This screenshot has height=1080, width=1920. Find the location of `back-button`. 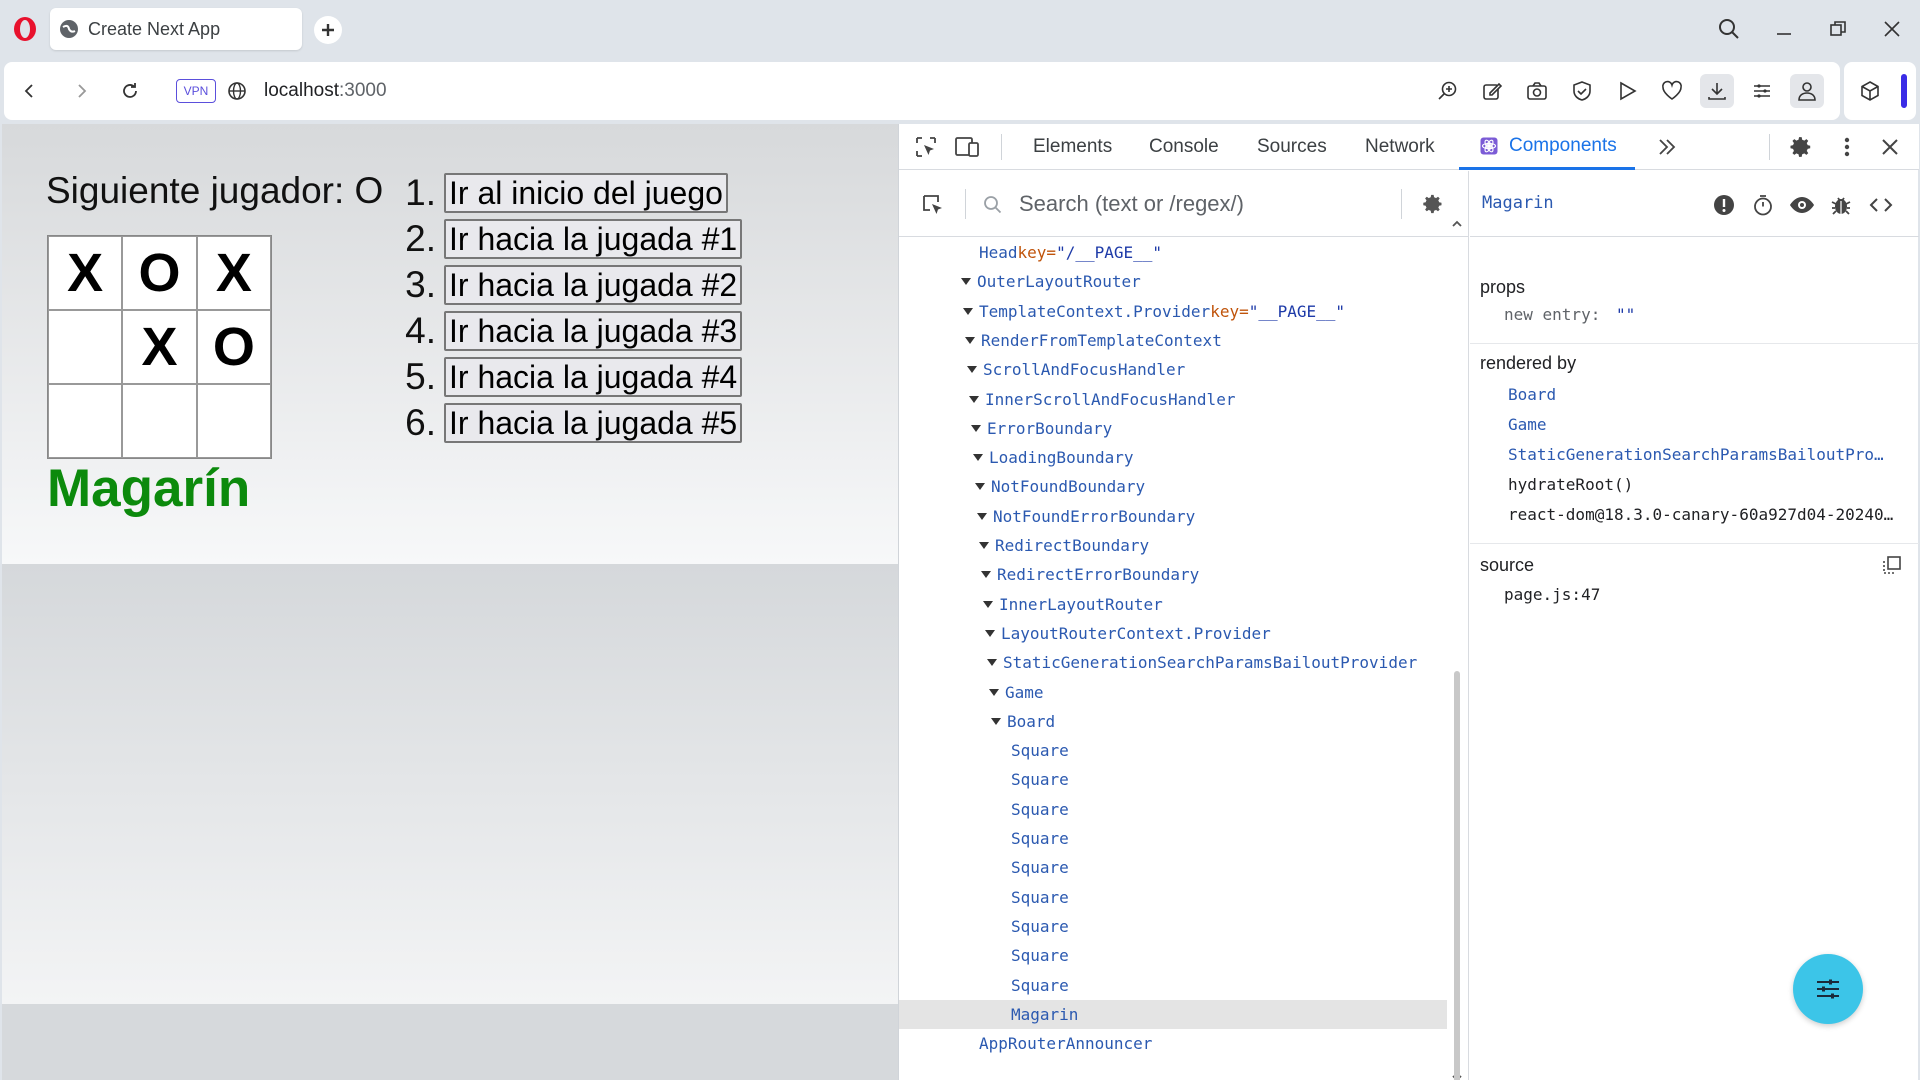

back-button is located at coordinates (29, 91).